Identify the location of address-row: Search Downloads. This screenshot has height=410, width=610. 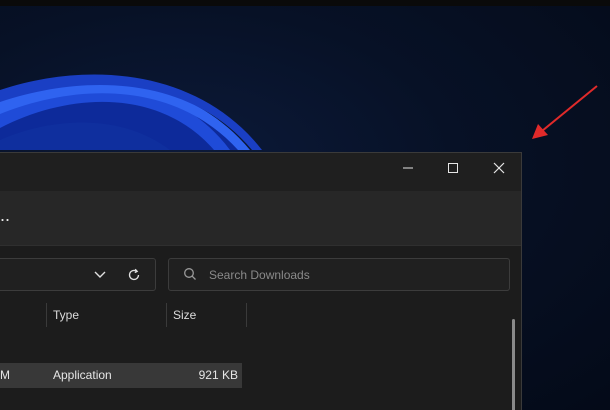
(260, 272).